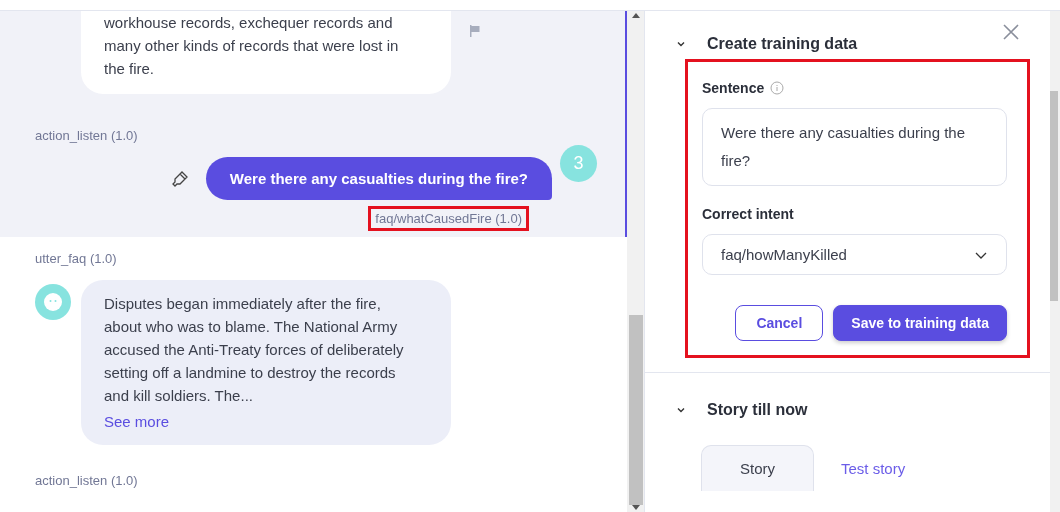 This screenshot has width=1060, height=512. Describe the element at coordinates (779, 323) in the screenshot. I see `cancel-button: Cancel` at that location.